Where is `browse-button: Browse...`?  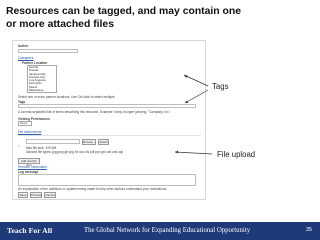
browse-button: Browse... is located at coordinates (89, 141).